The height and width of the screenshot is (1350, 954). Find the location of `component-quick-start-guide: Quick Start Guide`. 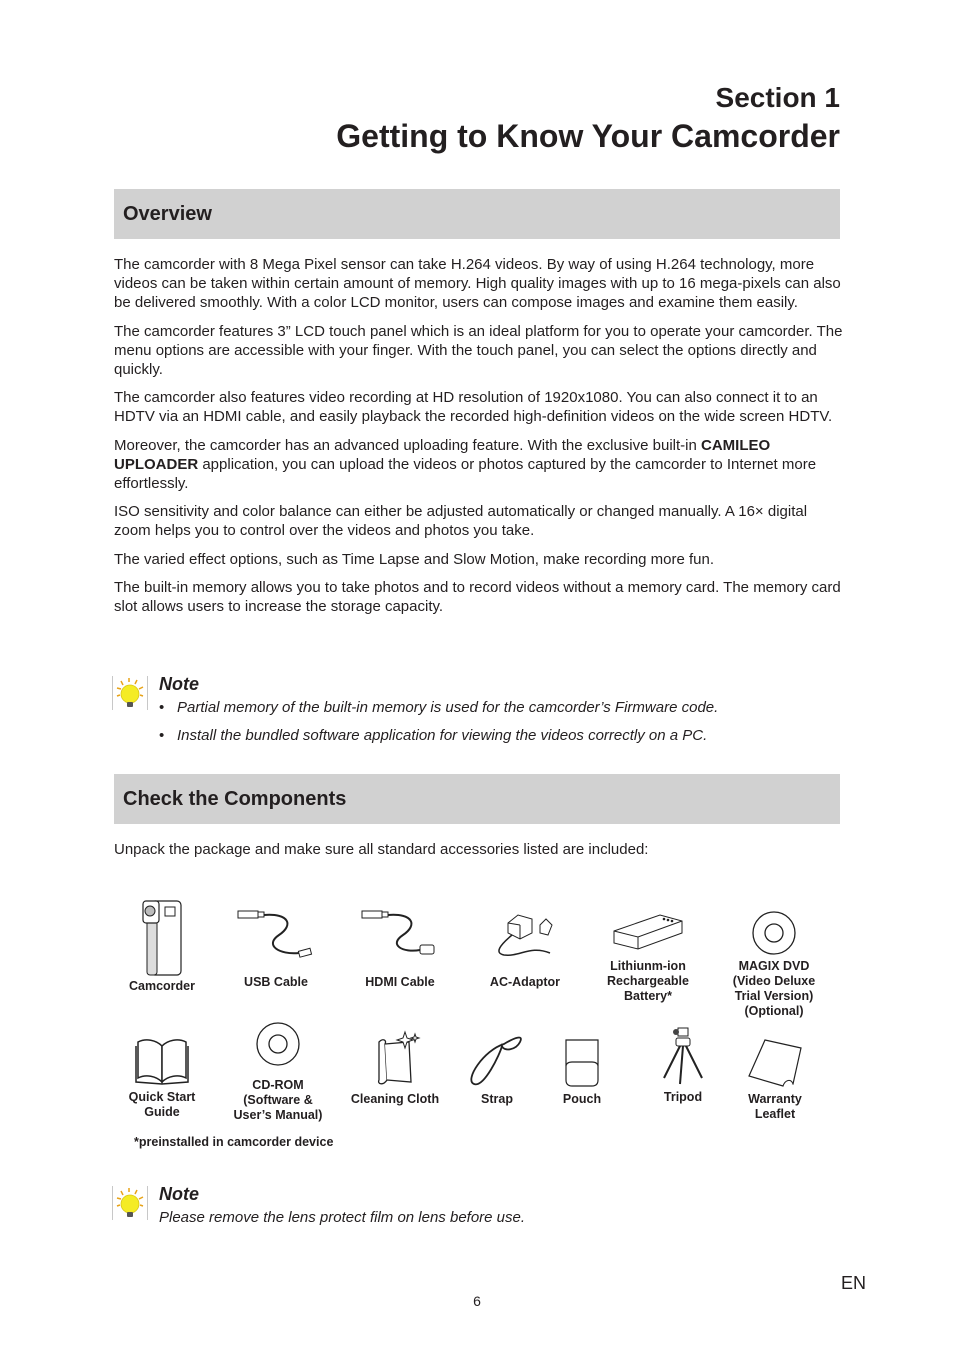

component-quick-start-guide: Quick Start Guide is located at coordinates (162, 1077).